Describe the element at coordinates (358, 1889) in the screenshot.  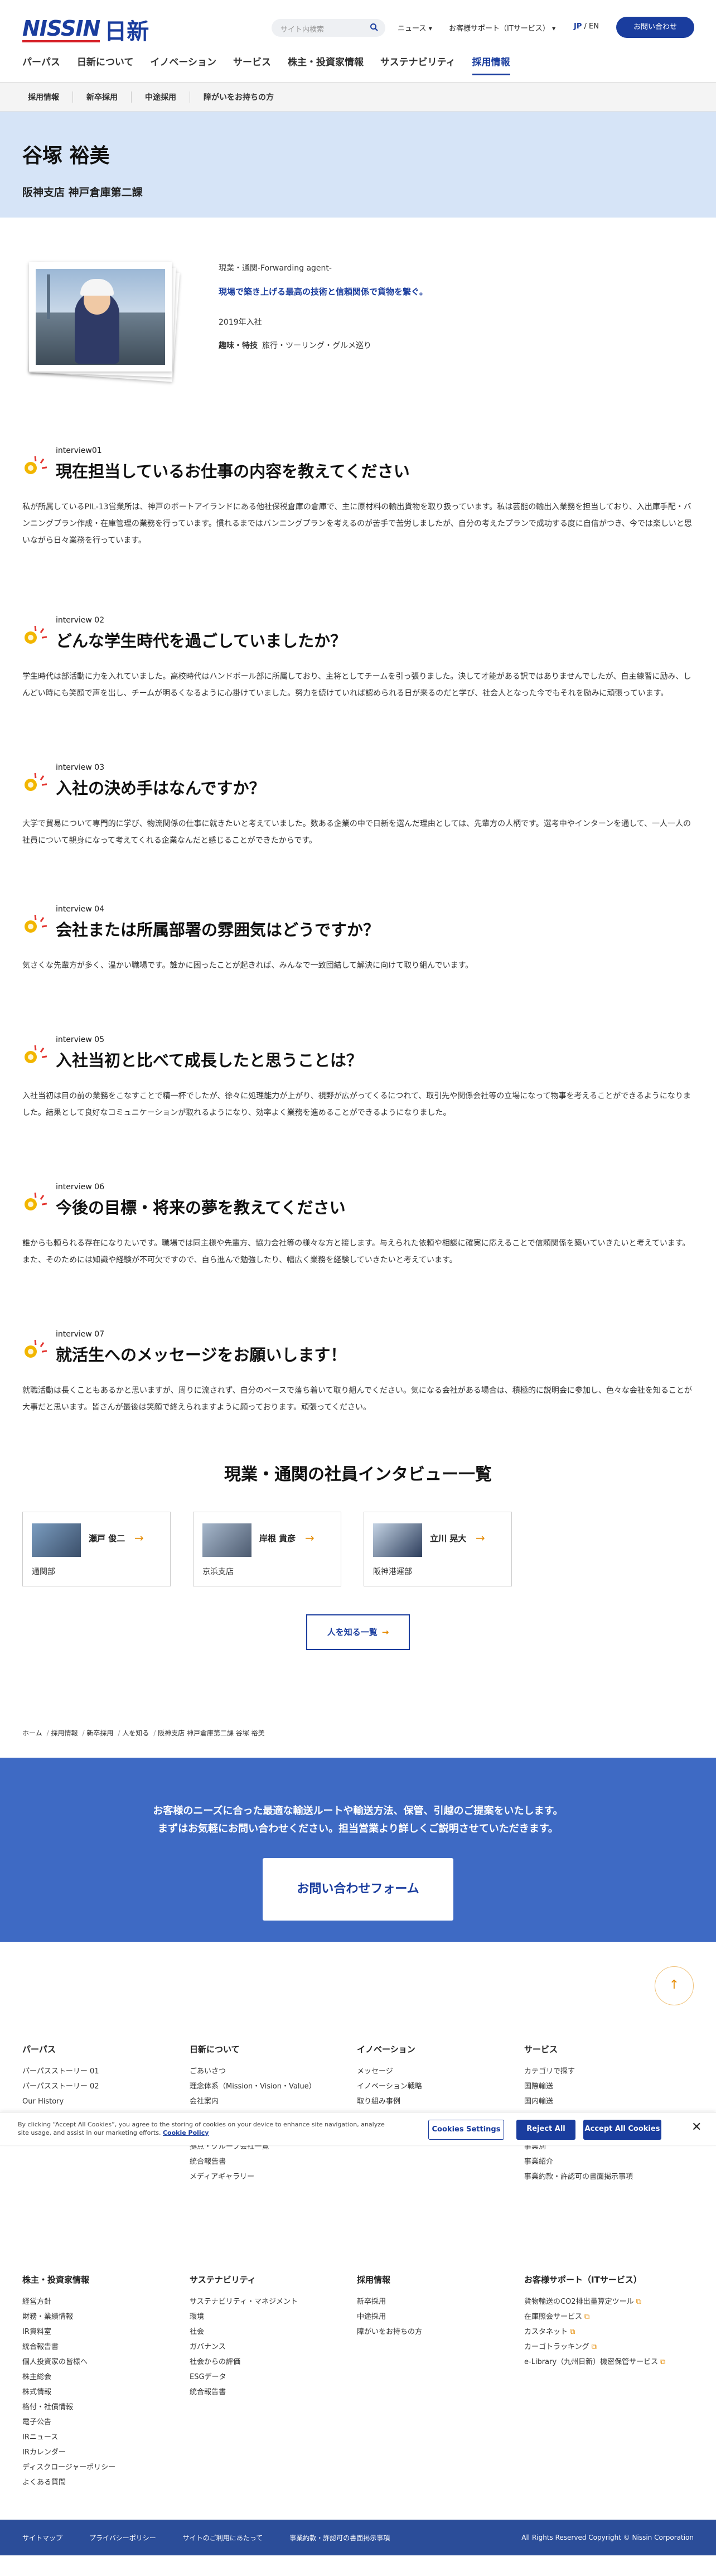
I see `contact-form-button: お問い合わせフォーム` at that location.